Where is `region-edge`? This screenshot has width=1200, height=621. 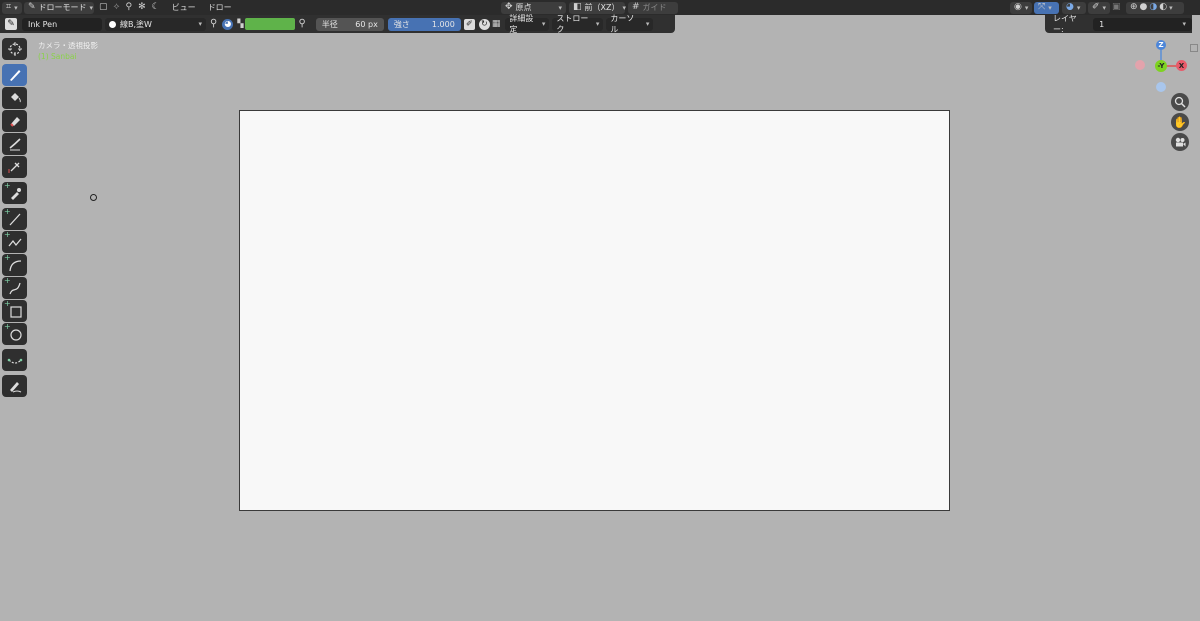 region-edge is located at coordinates (1195, 120).